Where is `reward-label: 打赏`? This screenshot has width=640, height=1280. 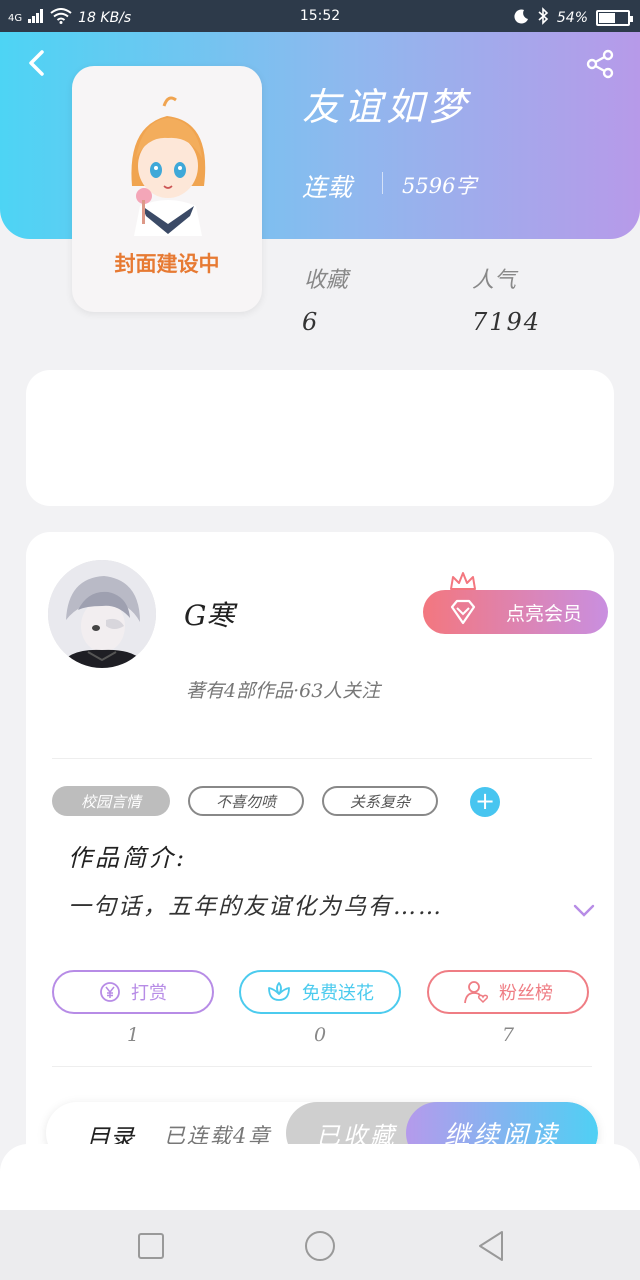
reward-label: 打赏 is located at coordinates (149, 993).